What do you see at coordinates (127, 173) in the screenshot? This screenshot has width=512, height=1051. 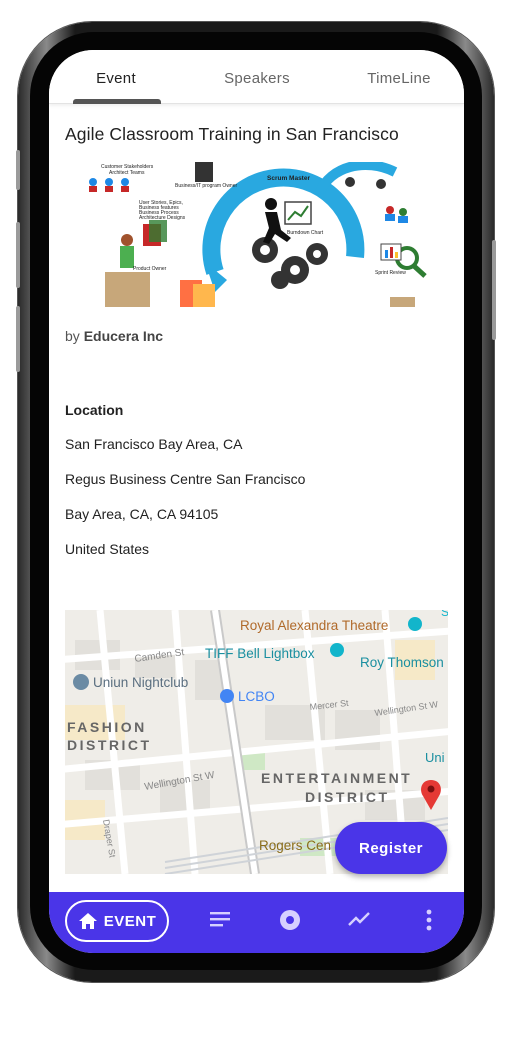 I see `banner-label: Architect Teams` at bounding box center [127, 173].